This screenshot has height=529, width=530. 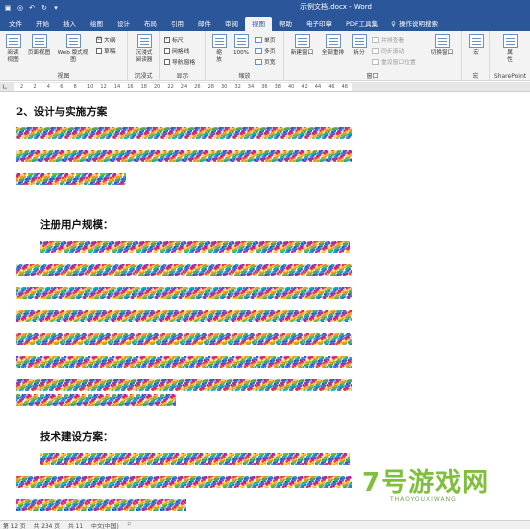 I want to click on tab-home: 开始, so click(x=42, y=24).